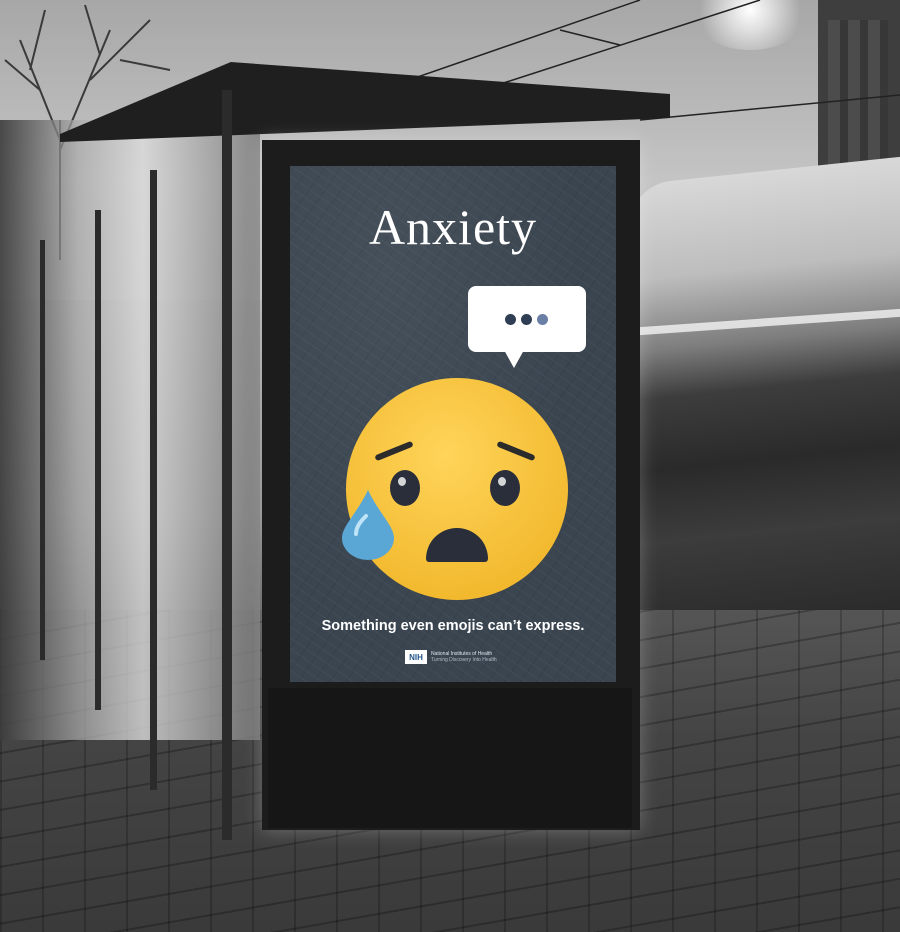  What do you see at coordinates (457, 489) in the screenshot?
I see `sad-tear-emoji-icon` at bounding box center [457, 489].